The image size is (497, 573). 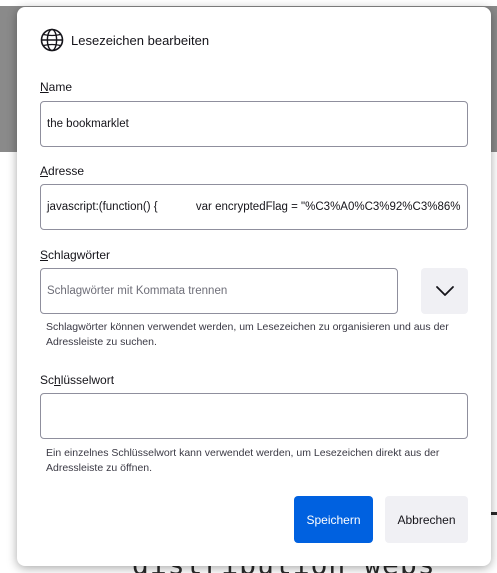 I want to click on keyword-label-text-before: Sc, so click(x=47, y=380).